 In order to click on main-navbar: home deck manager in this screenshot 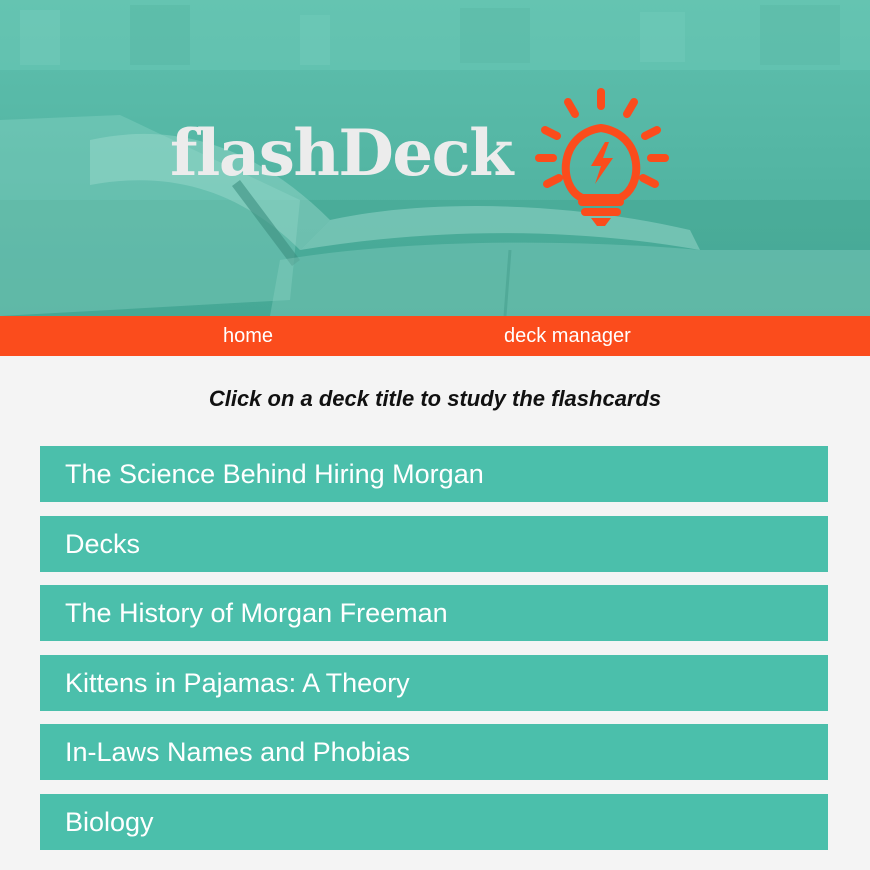, I will do `click(435, 336)`.